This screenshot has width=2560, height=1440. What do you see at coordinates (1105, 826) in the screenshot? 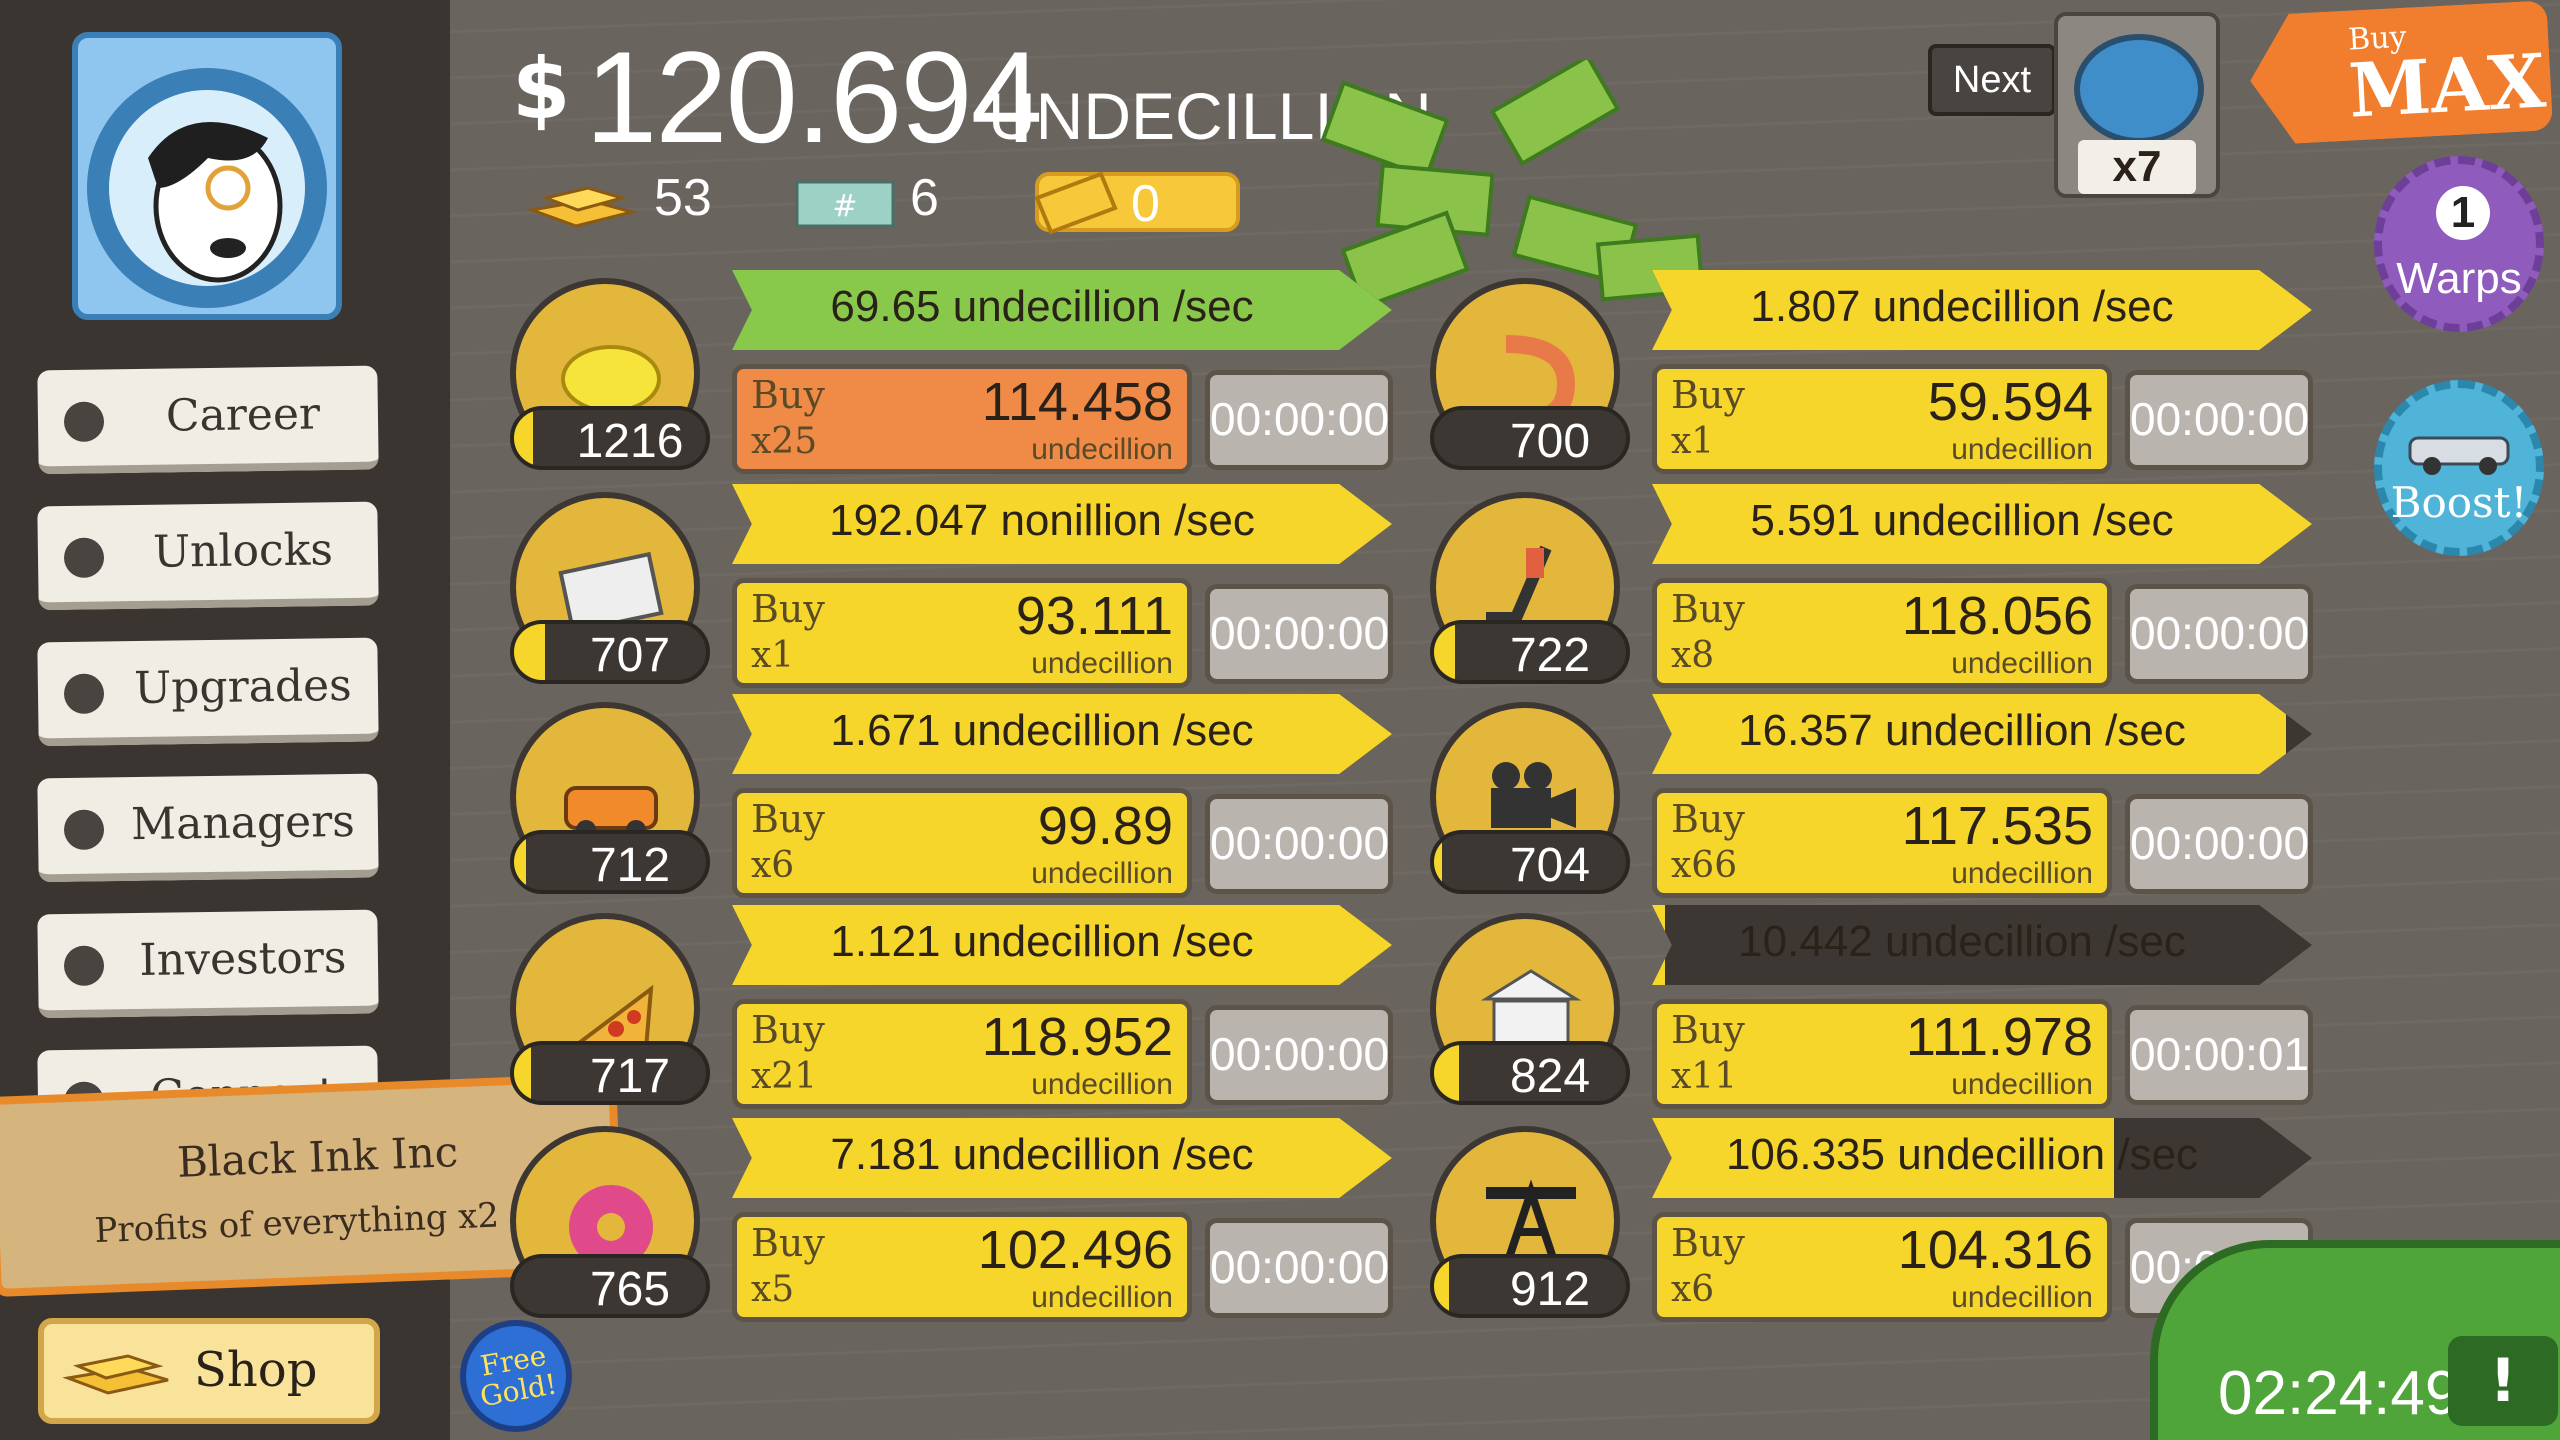
I see `buy-cost: 99.89` at bounding box center [1105, 826].